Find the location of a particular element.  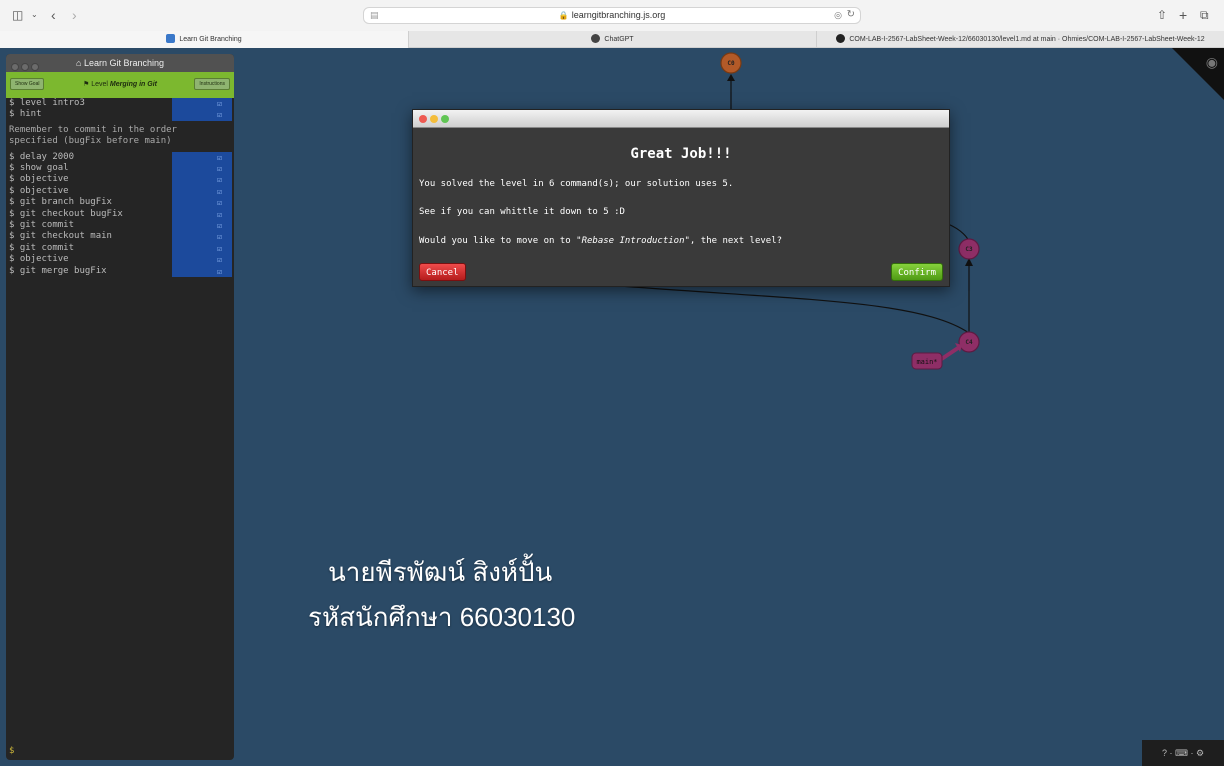

branch-label: main* is located at coordinates (926, 362).